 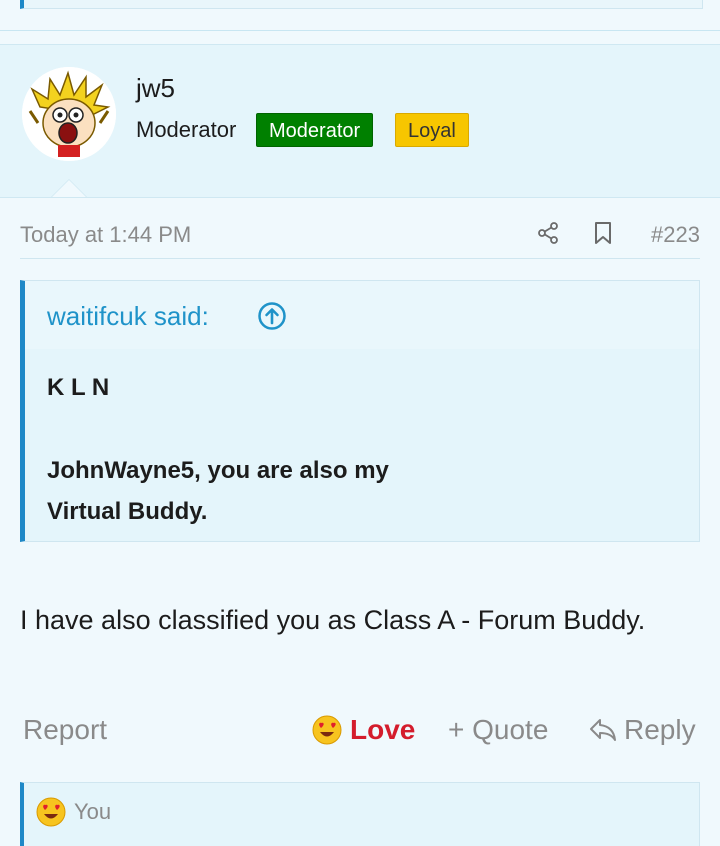 What do you see at coordinates (272, 316) in the screenshot?
I see `arrow-up-circle-icon` at bounding box center [272, 316].